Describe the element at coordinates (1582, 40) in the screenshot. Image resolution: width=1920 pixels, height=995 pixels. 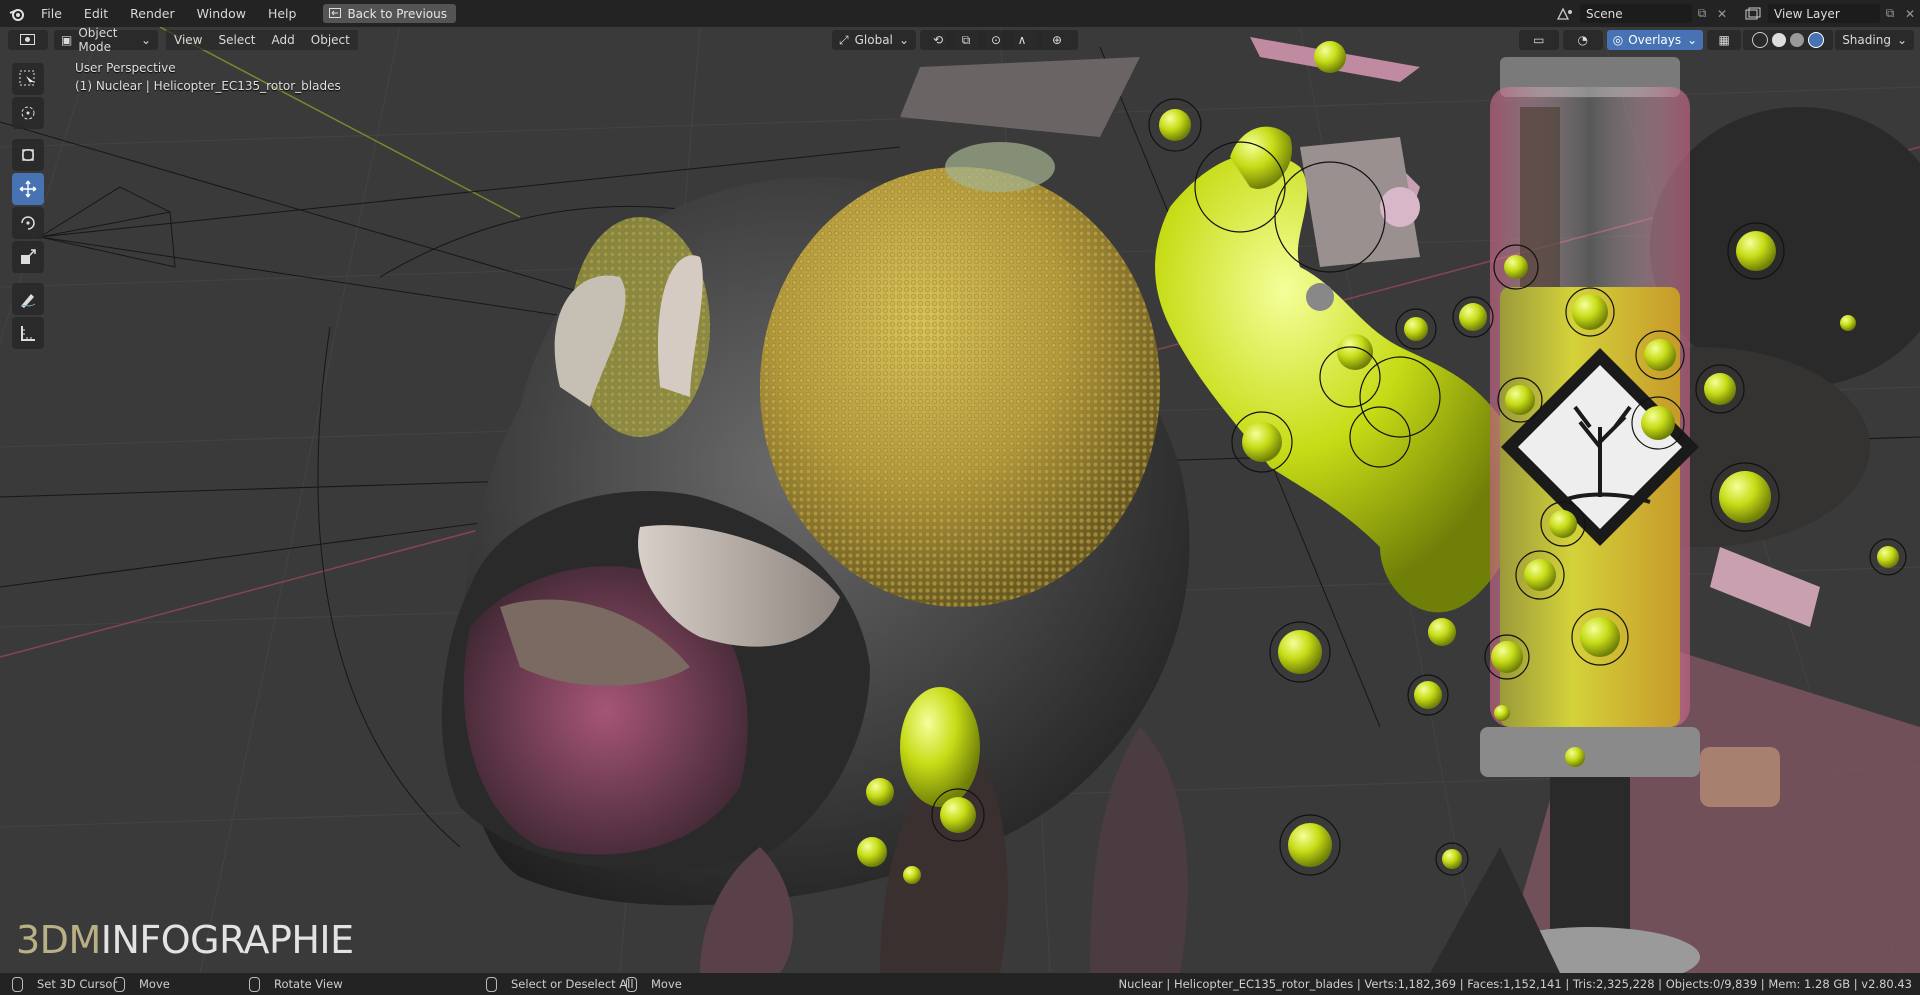
I see `show-gizmo-icon: ◔` at that location.